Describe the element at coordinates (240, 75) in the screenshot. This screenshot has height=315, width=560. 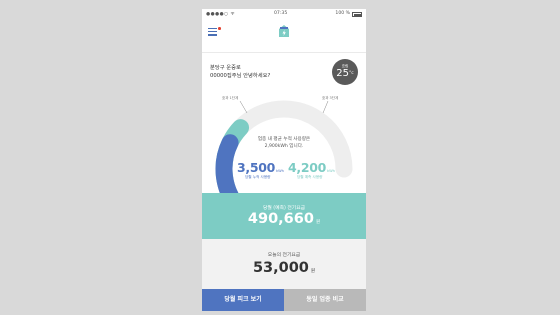
I see `welcome-text: 00000집주님 안녕하세요?` at that location.